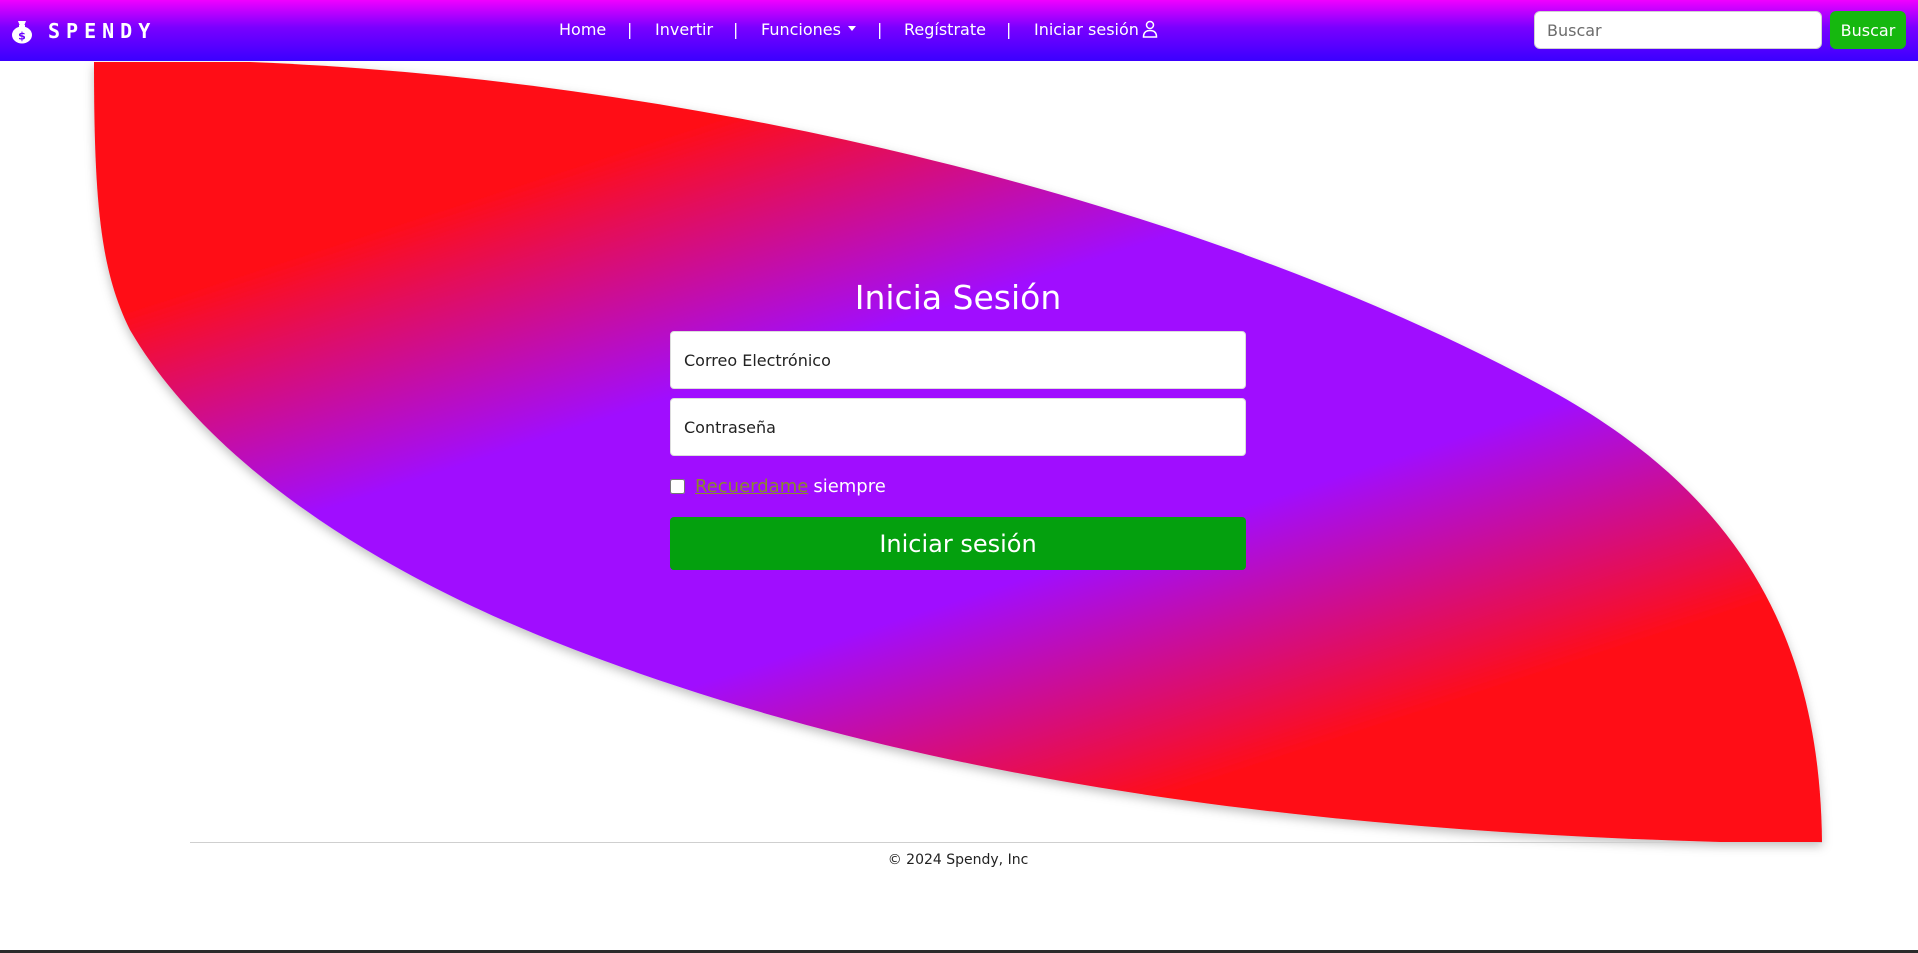 The height and width of the screenshot is (953, 1918). I want to click on email-field, so click(958, 360).